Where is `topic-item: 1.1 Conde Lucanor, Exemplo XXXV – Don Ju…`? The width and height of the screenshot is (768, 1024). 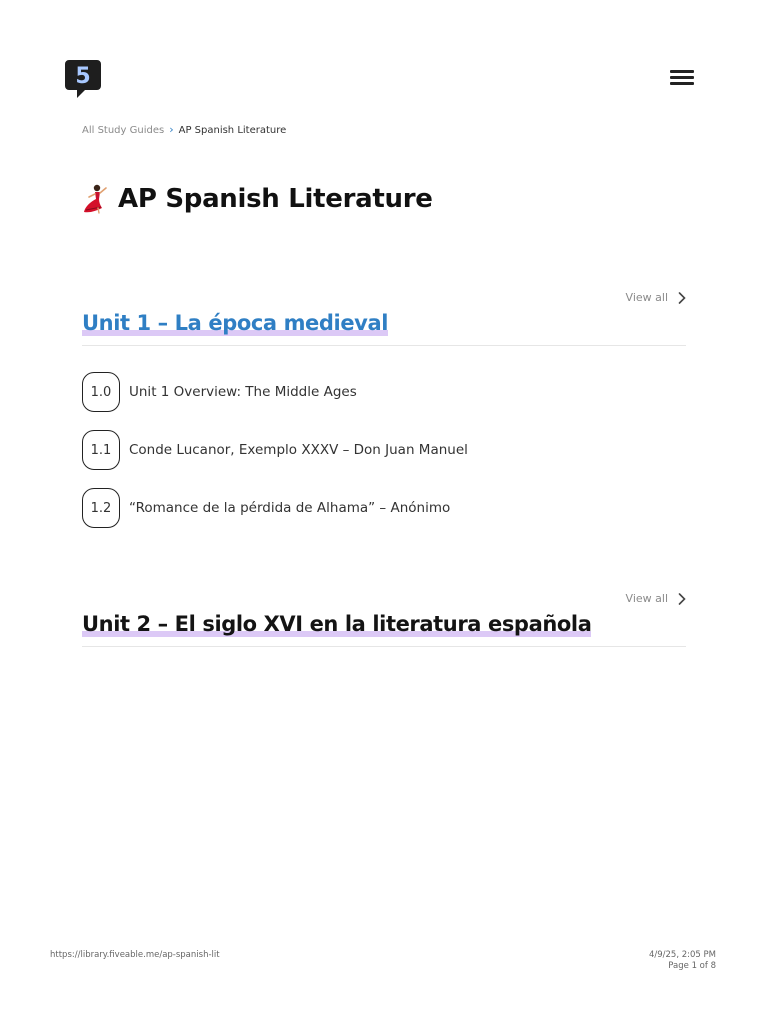 topic-item: 1.1 Conde Lucanor, Exemplo XXXV – Don Ju… is located at coordinates (384, 450).